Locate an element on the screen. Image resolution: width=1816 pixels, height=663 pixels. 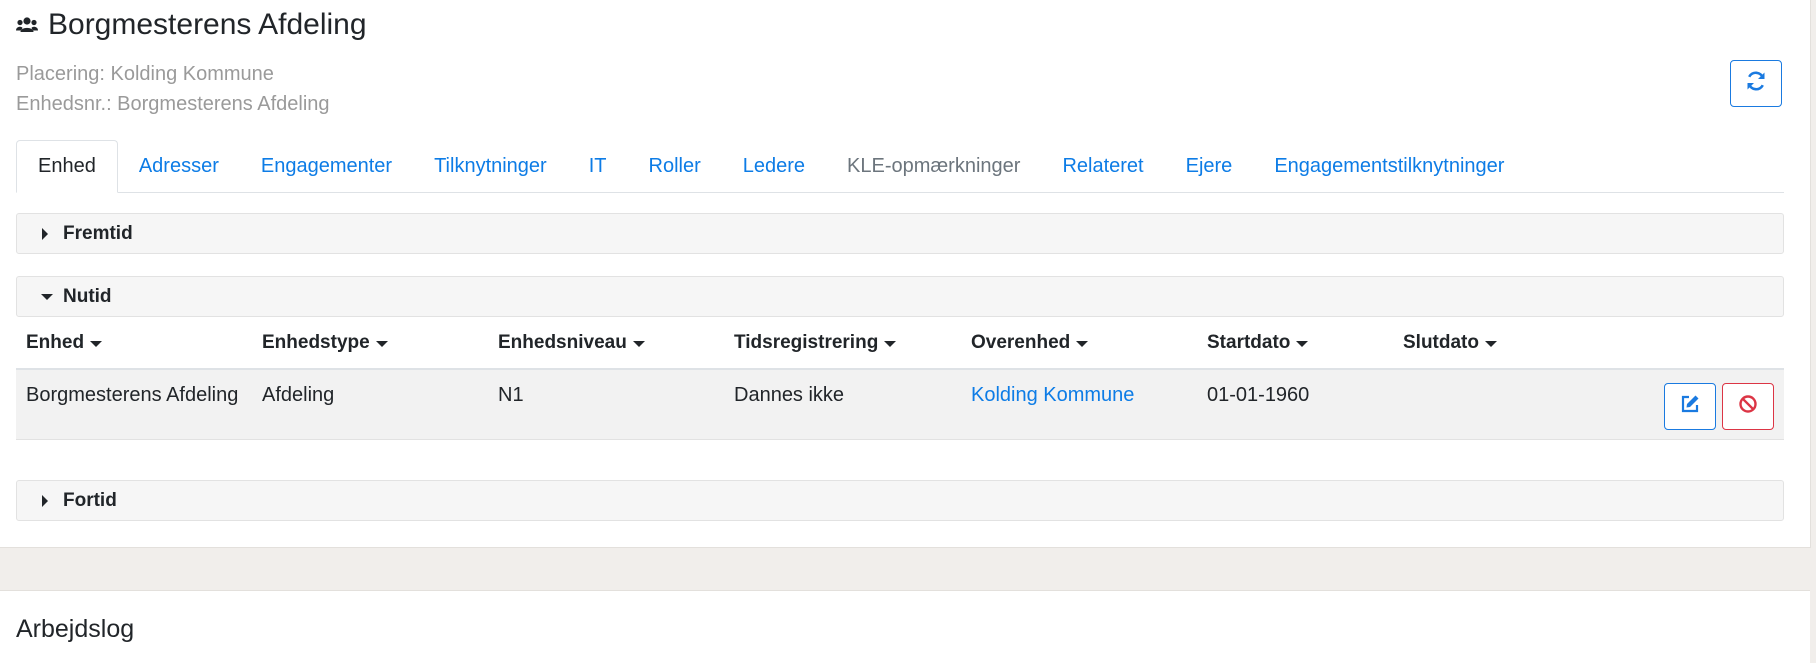
section-fremtid-toggle: Fremtid is located at coordinates (900, 233).